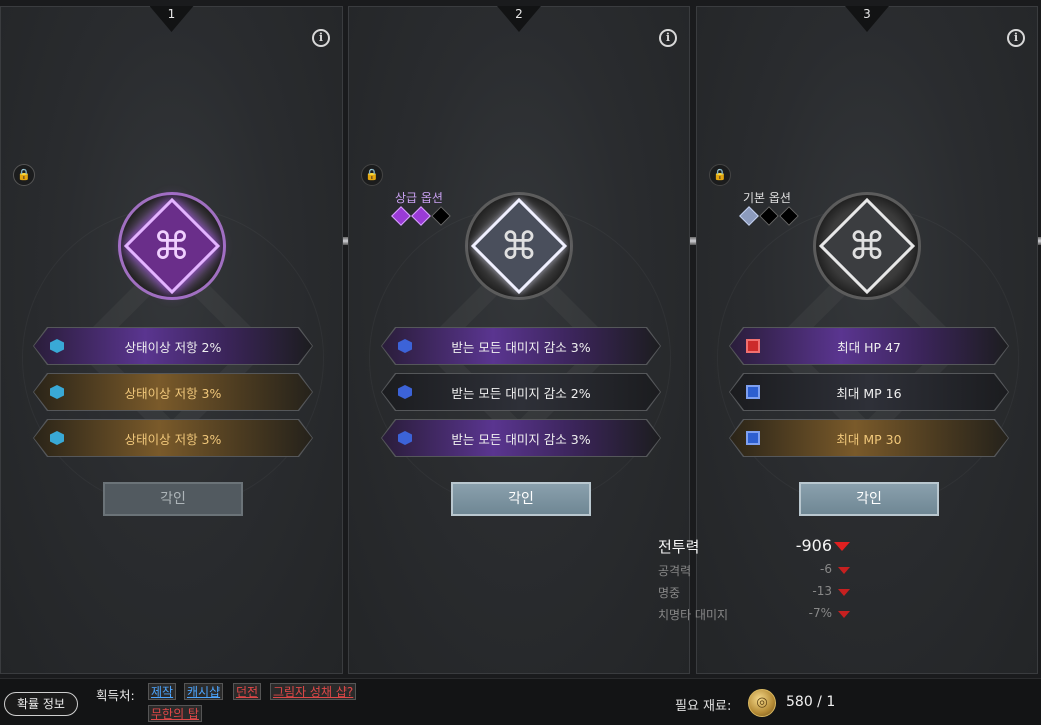 The height and width of the screenshot is (725, 1041). I want to click on stat-value: -13, so click(822, 591).